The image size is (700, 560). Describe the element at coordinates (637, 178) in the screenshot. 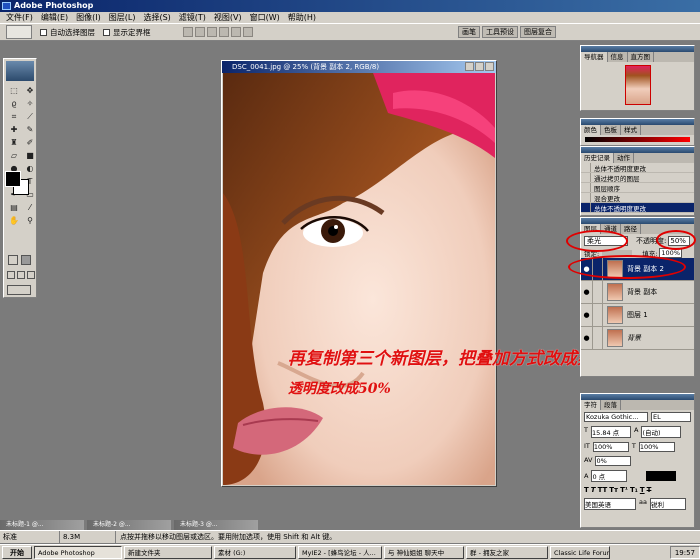

I see `history-item: 通过拷贝的图层` at that location.